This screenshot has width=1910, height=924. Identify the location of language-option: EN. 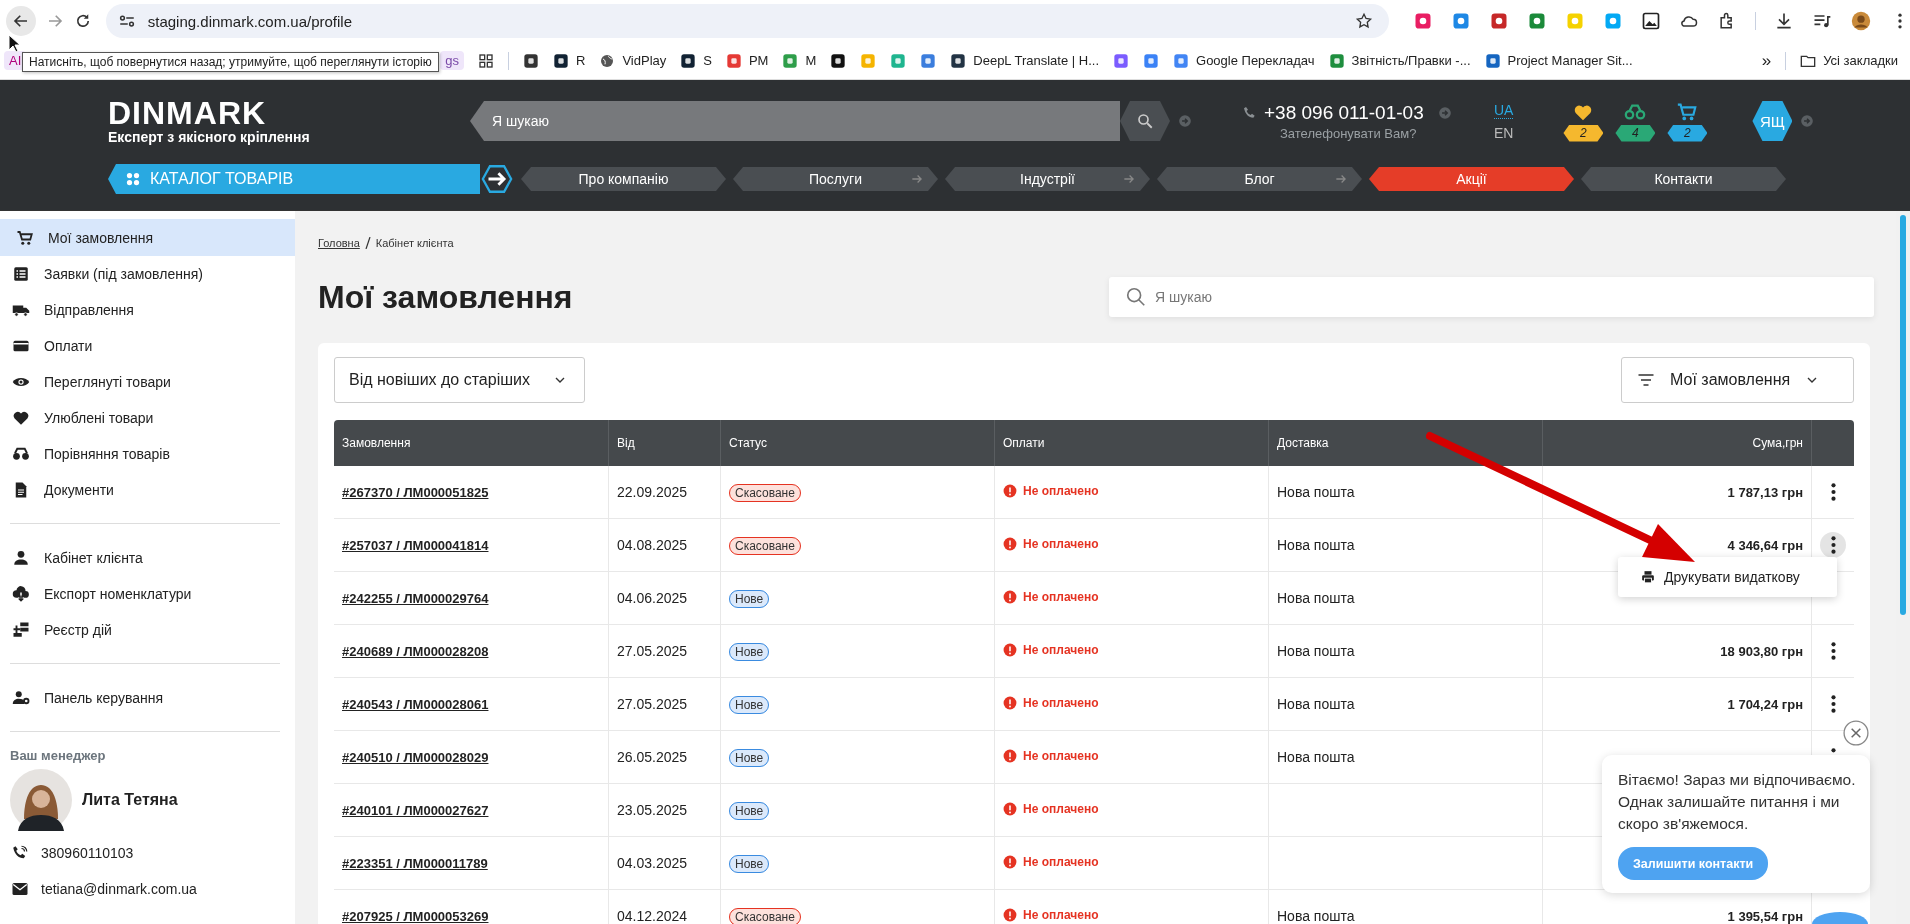
(1504, 132).